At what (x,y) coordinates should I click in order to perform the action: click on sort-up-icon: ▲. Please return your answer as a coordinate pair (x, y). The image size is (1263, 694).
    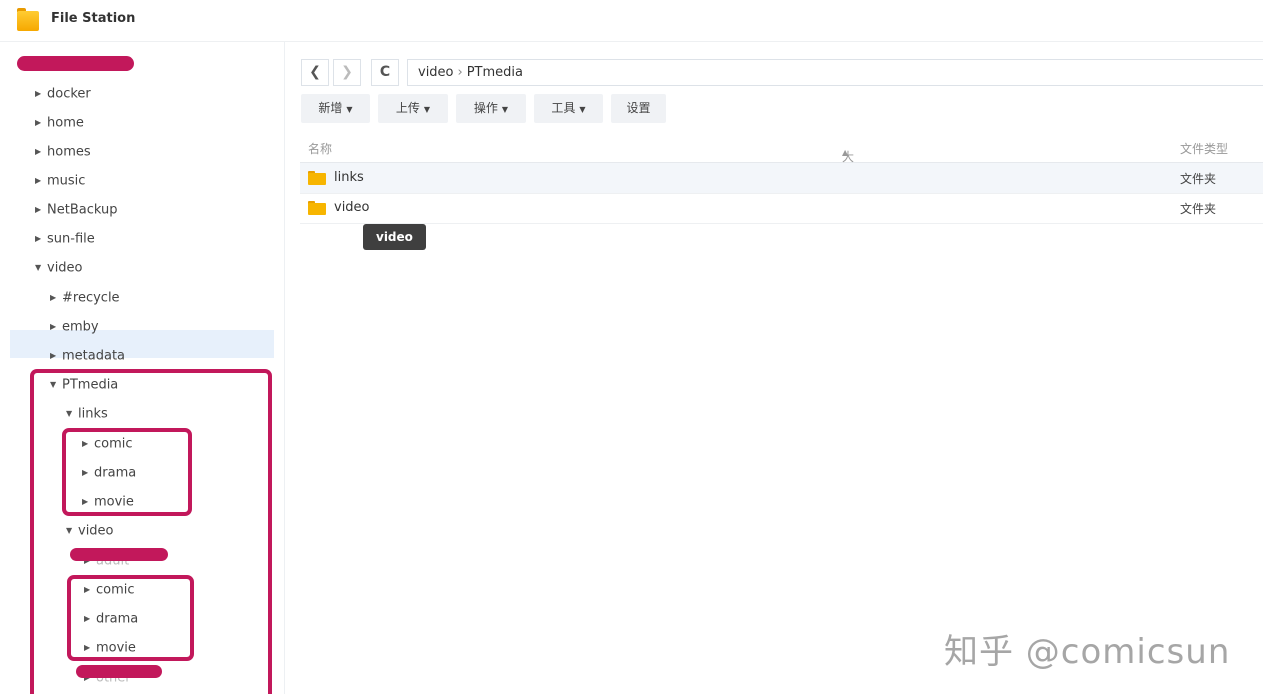
    Looking at the image, I should click on (845, 152).